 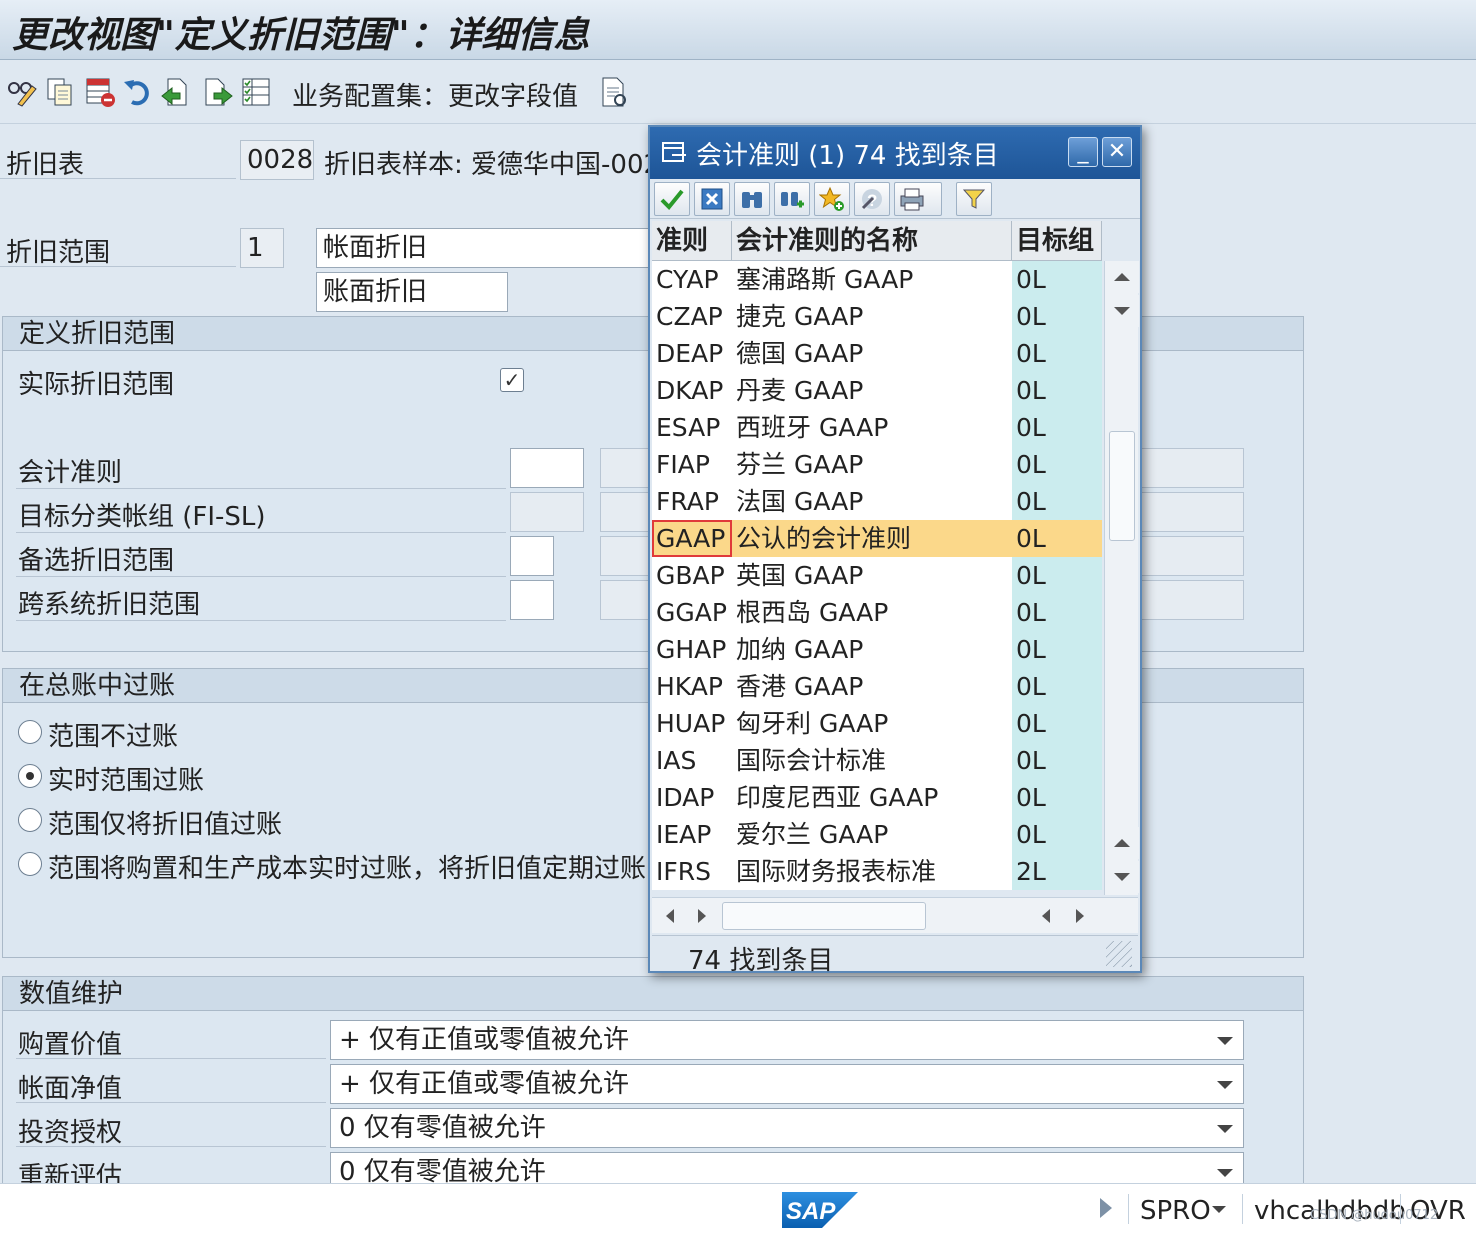 I want to click on net-book-value-selected: + 仅有正值或零值被允许, so click(x=484, y=1084).